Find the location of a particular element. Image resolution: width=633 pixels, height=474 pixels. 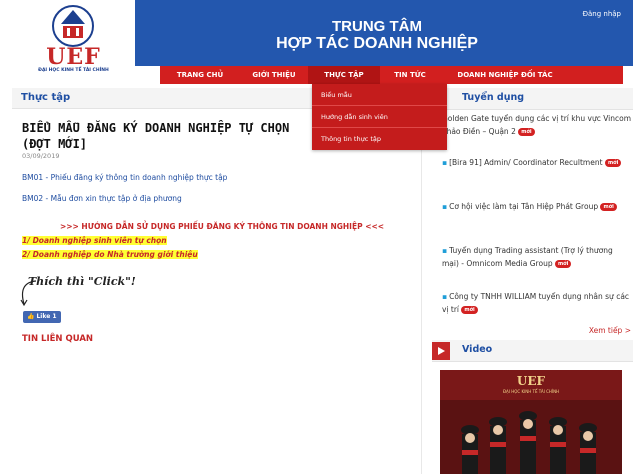

job-title: Cơ hội việc làm tại Tân Hiệp Phát Group is located at coordinates (524, 206).